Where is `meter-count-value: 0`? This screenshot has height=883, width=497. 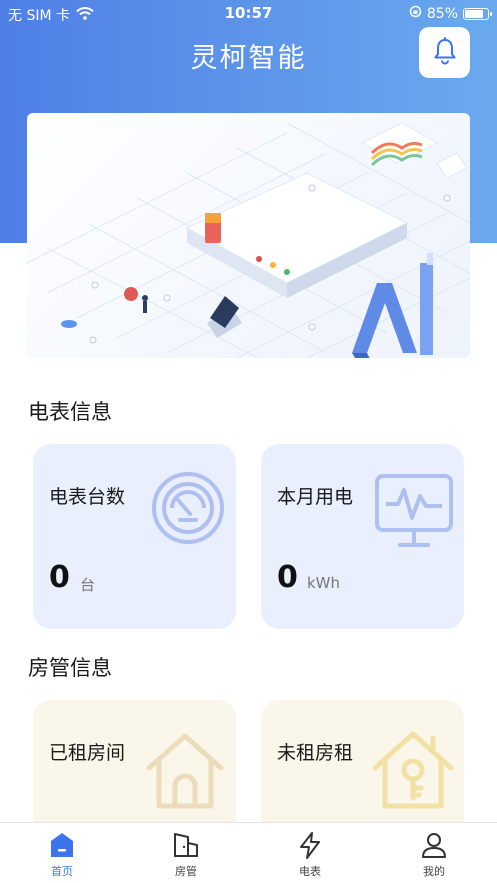
meter-count-value: 0 is located at coordinates (59, 577).